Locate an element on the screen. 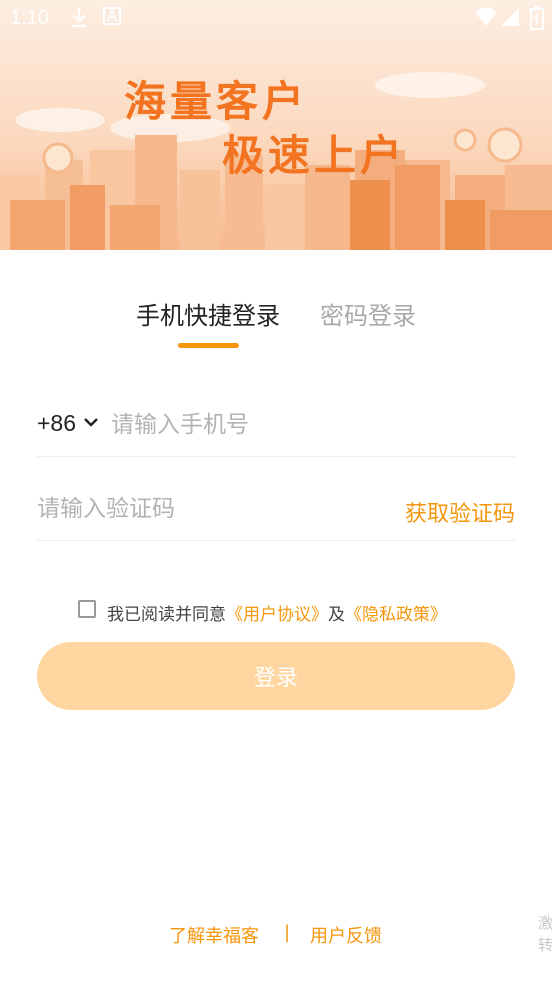 This screenshot has width=552, height=983. user-agreement-link: 《用户协议》 is located at coordinates (277, 615).